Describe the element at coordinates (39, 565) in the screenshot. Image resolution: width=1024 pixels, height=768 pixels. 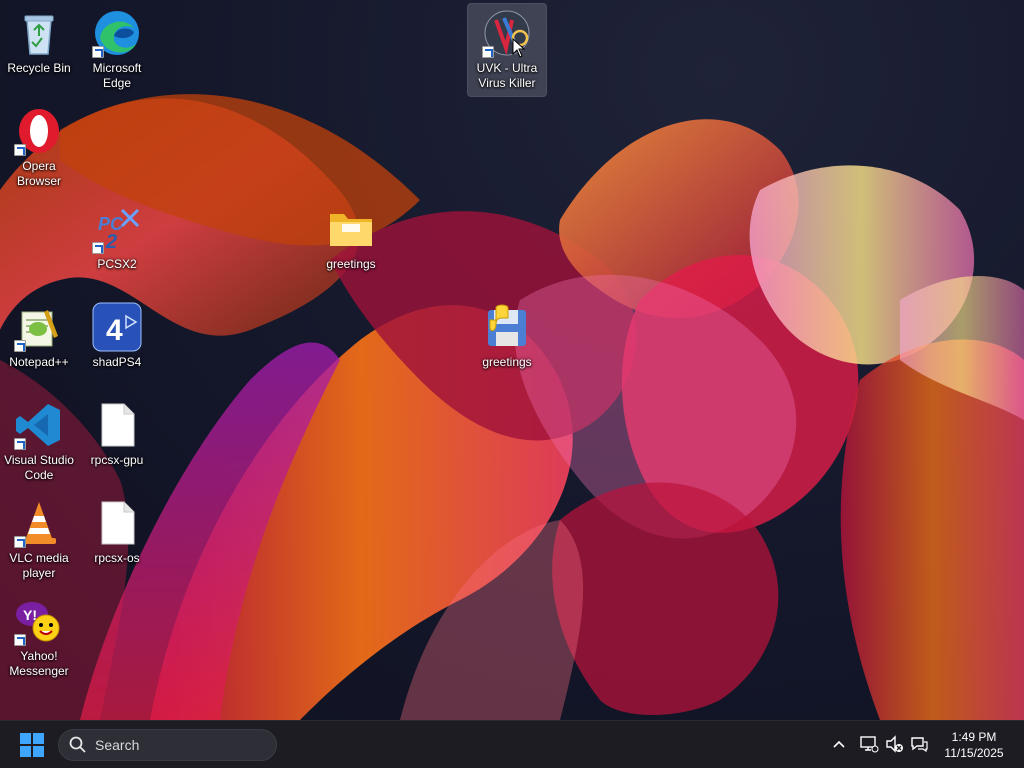
I see `icon-label: VLC media player` at that location.